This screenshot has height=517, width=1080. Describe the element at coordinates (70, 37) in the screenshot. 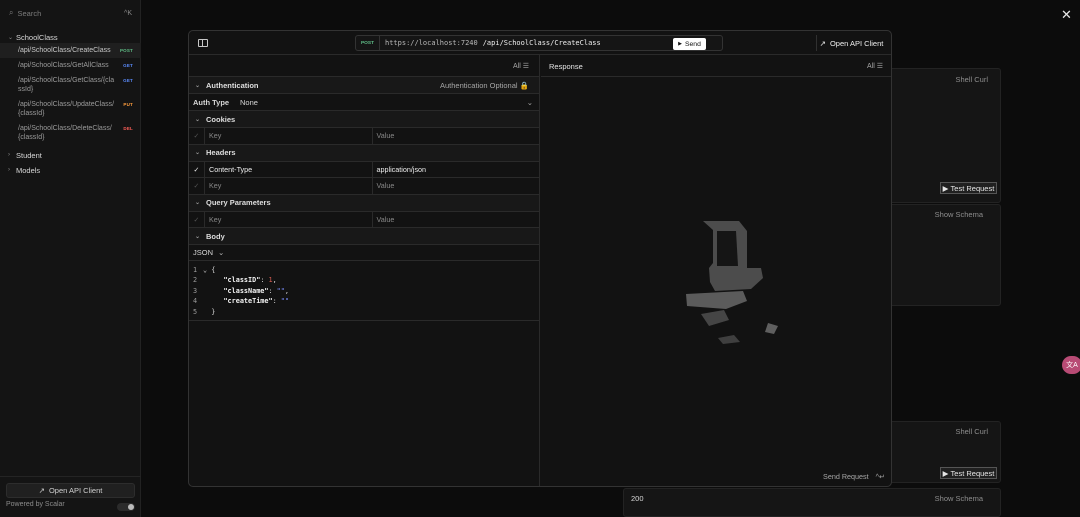

I see `sidebar-group-schoolclass: ⌄ SchoolClass` at that location.